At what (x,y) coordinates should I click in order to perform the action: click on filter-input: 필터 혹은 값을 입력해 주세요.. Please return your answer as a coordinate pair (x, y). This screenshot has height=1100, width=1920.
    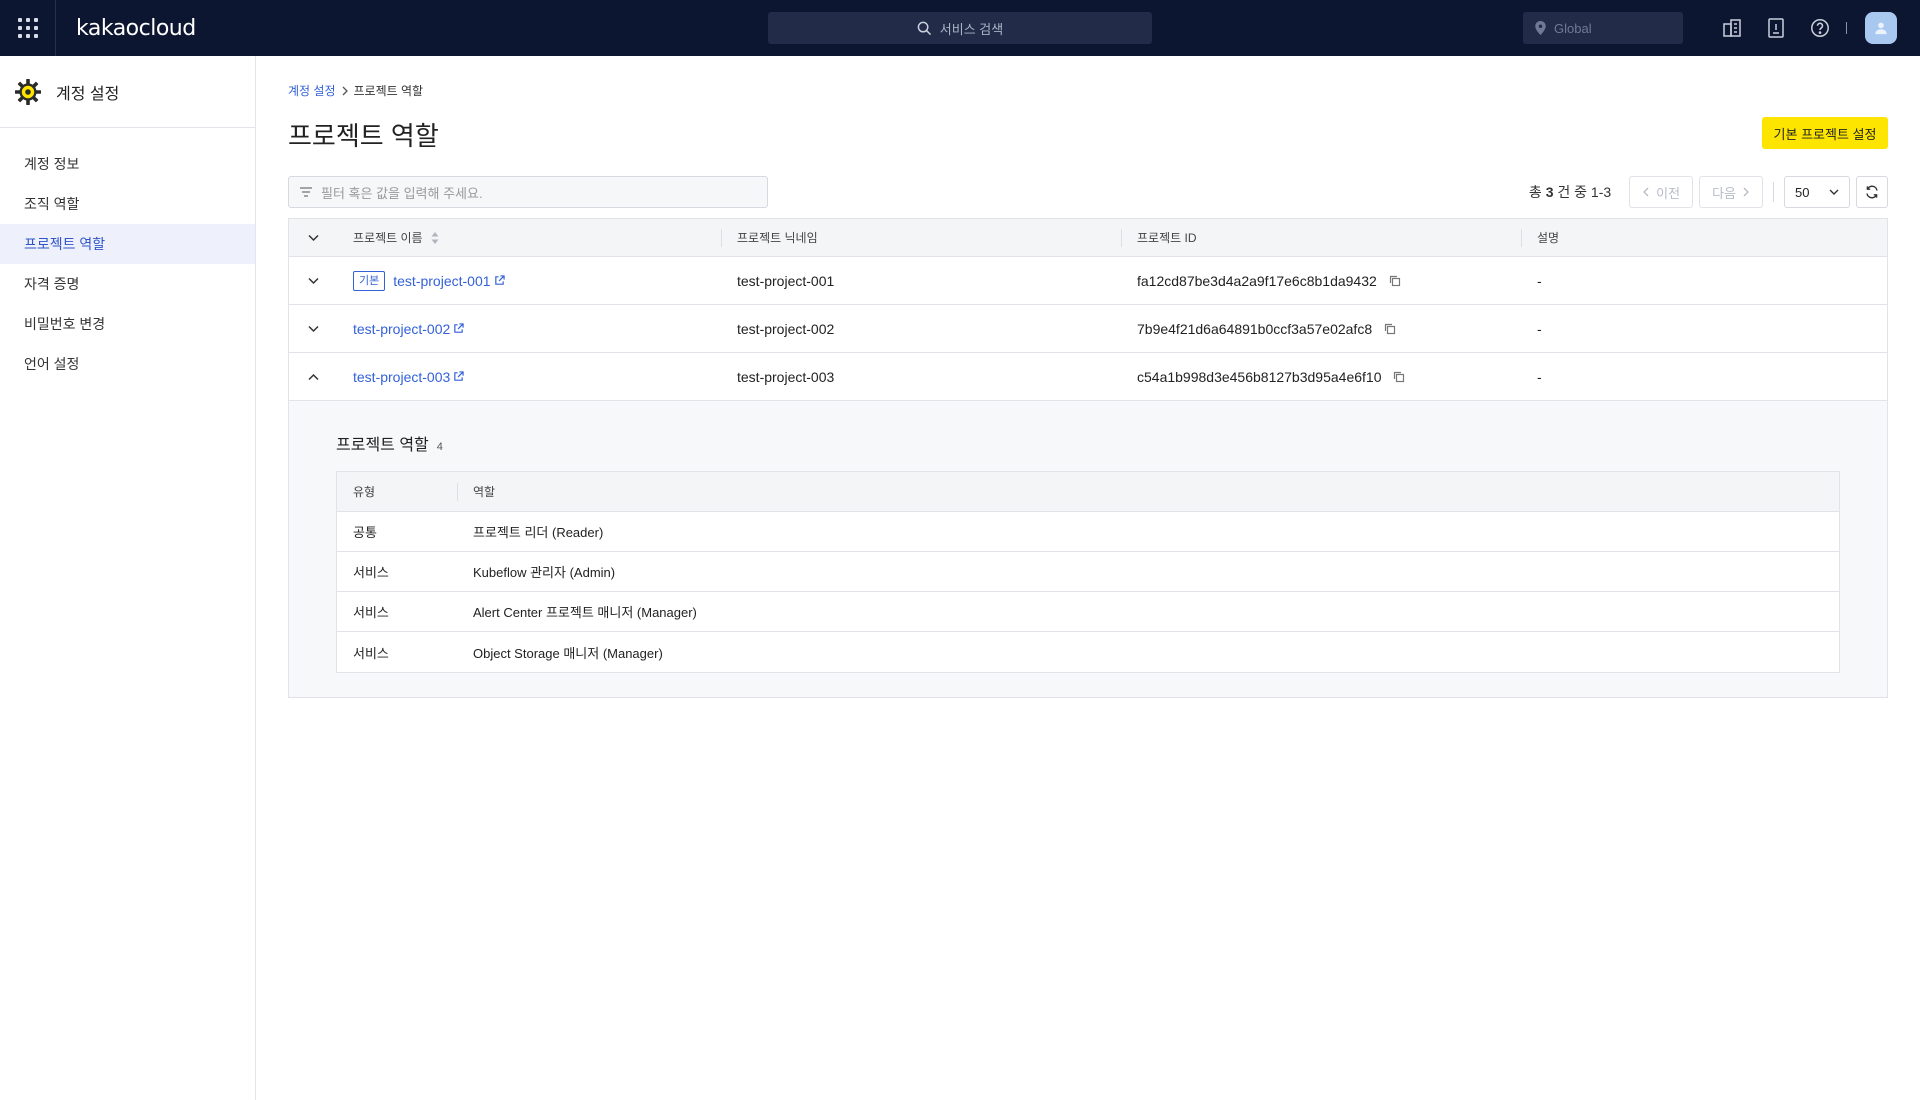
    Looking at the image, I should click on (528, 192).